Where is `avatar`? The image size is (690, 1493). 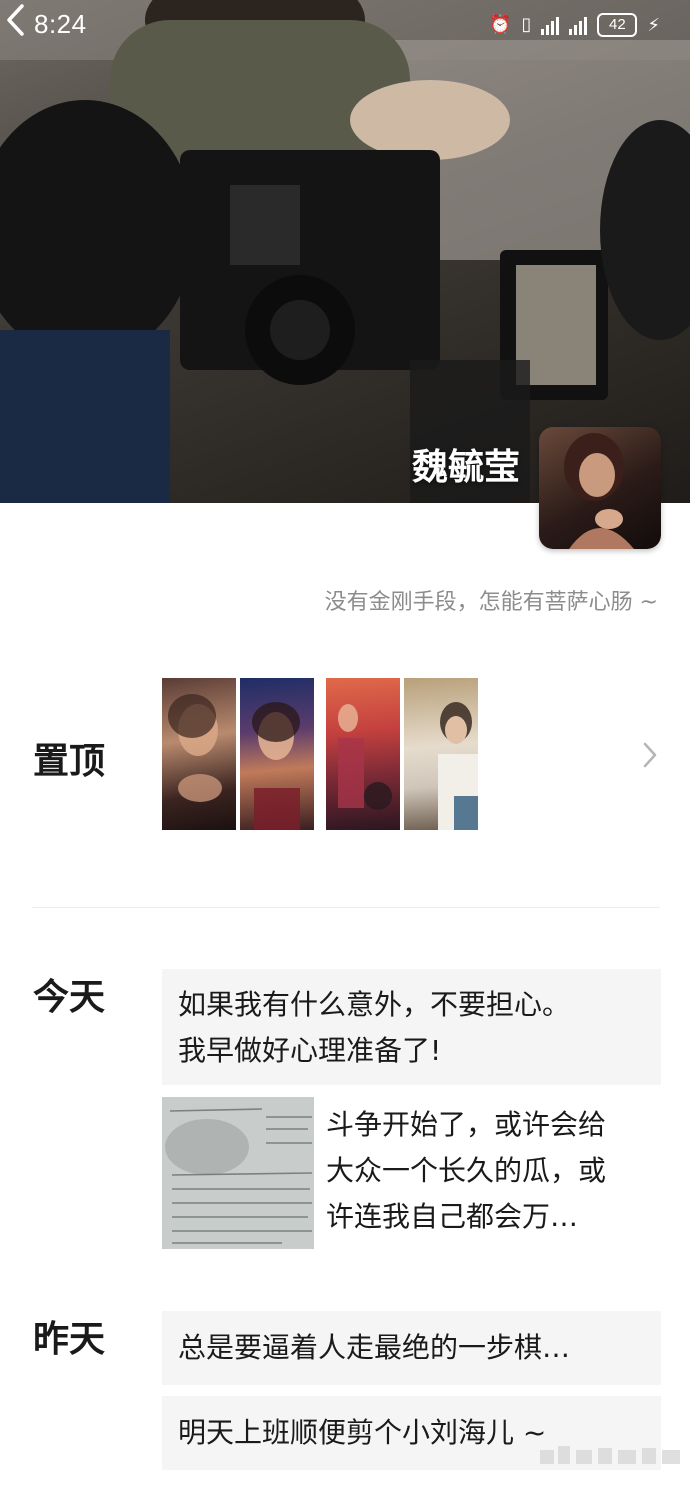
avatar is located at coordinates (600, 488).